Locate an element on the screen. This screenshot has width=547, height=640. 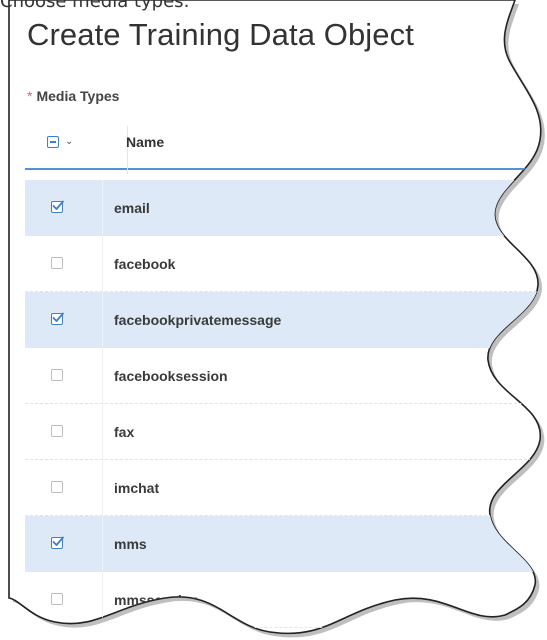
table-row-imchat: imchat is located at coordinates (286, 488).